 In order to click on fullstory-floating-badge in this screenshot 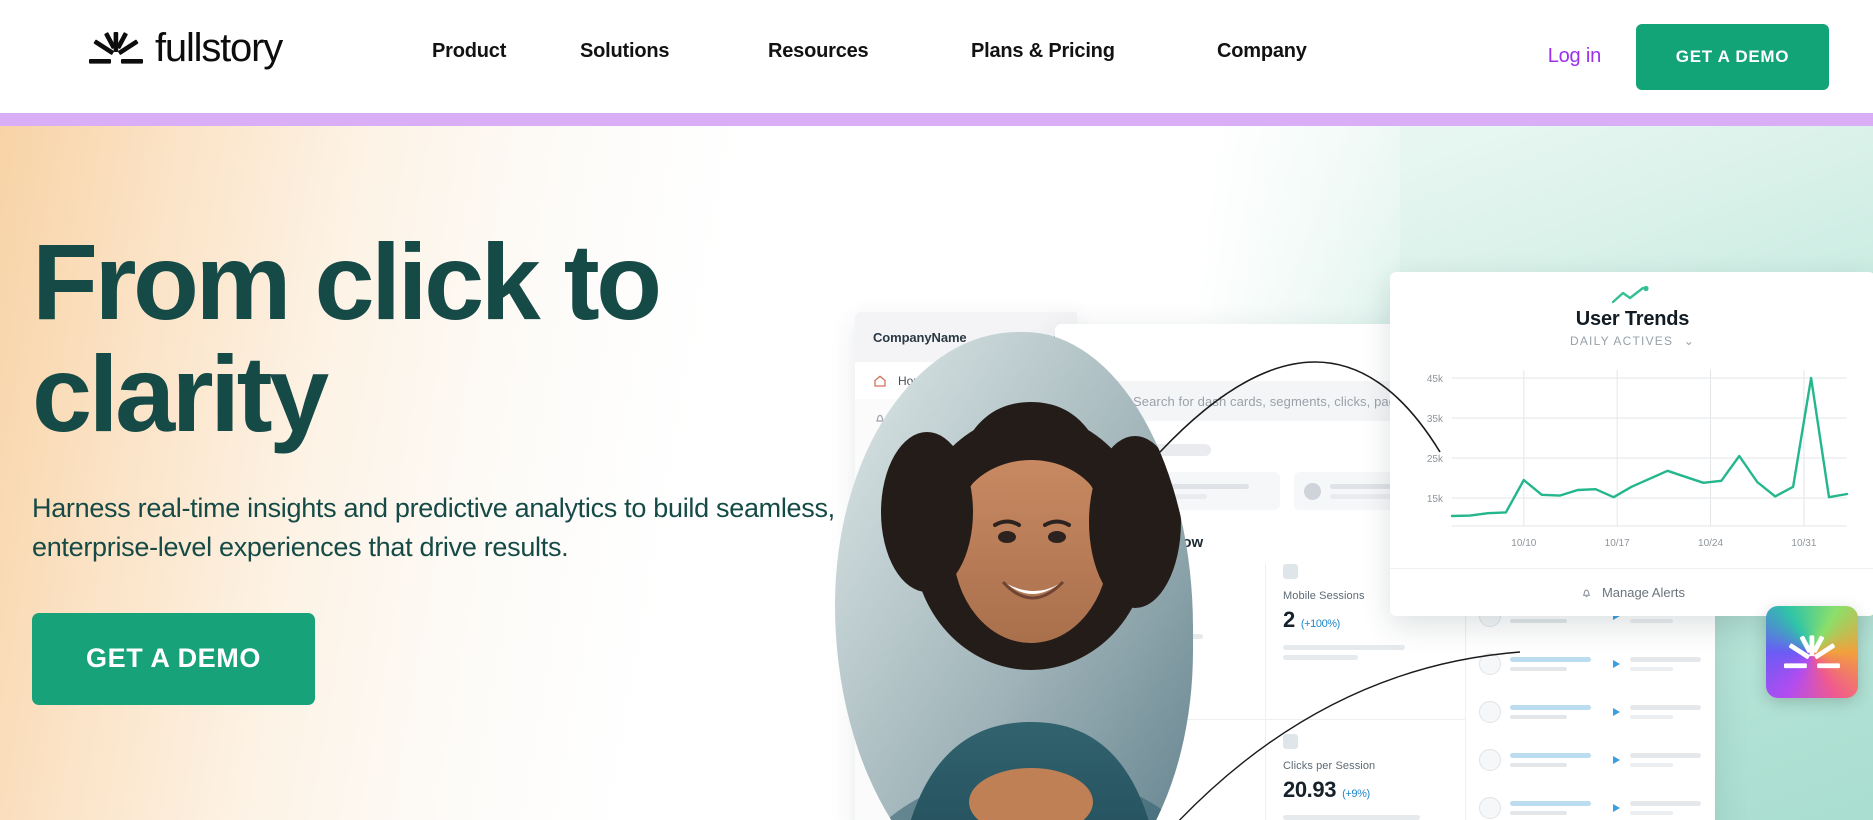, I will do `click(1812, 652)`.